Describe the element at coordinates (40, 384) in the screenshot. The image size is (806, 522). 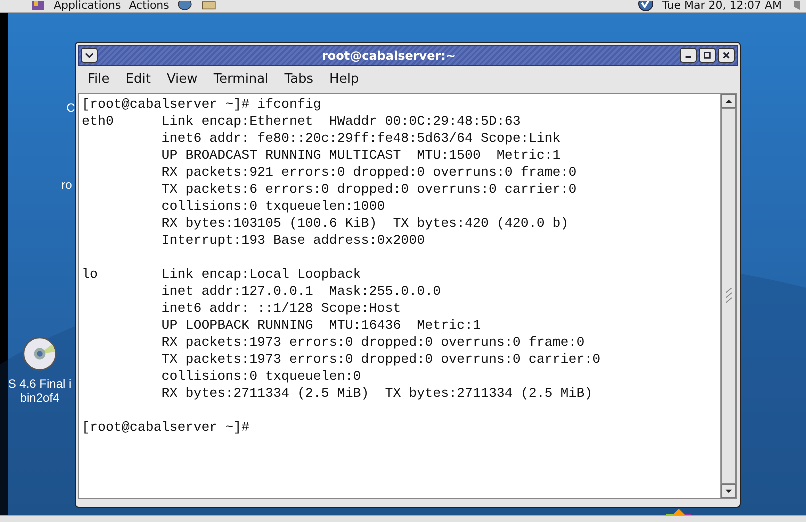
I see `desktop-icon-label: S 4.6 Final i` at that location.